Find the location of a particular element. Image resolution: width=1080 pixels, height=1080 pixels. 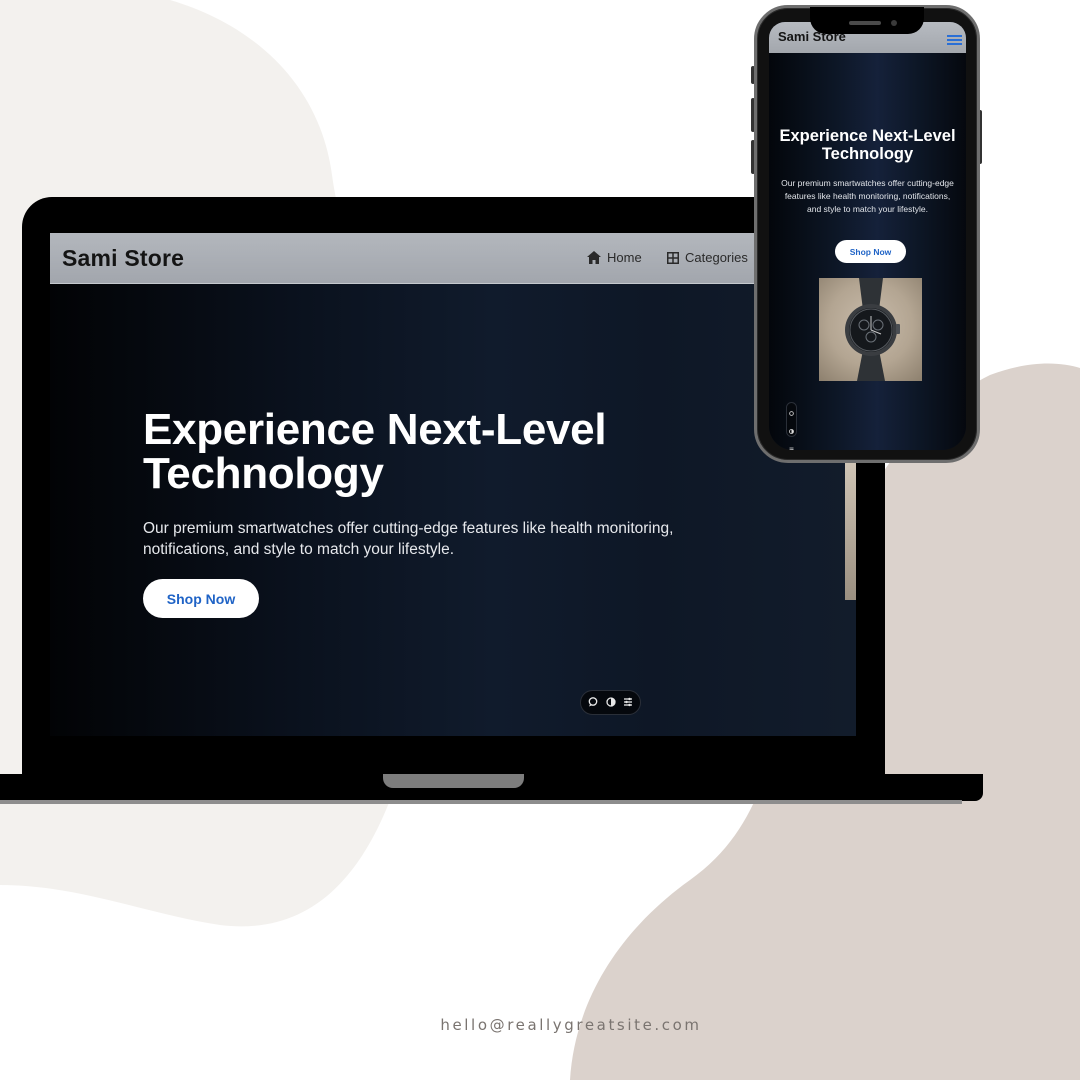

phone-speaker is located at coordinates (865, 23).